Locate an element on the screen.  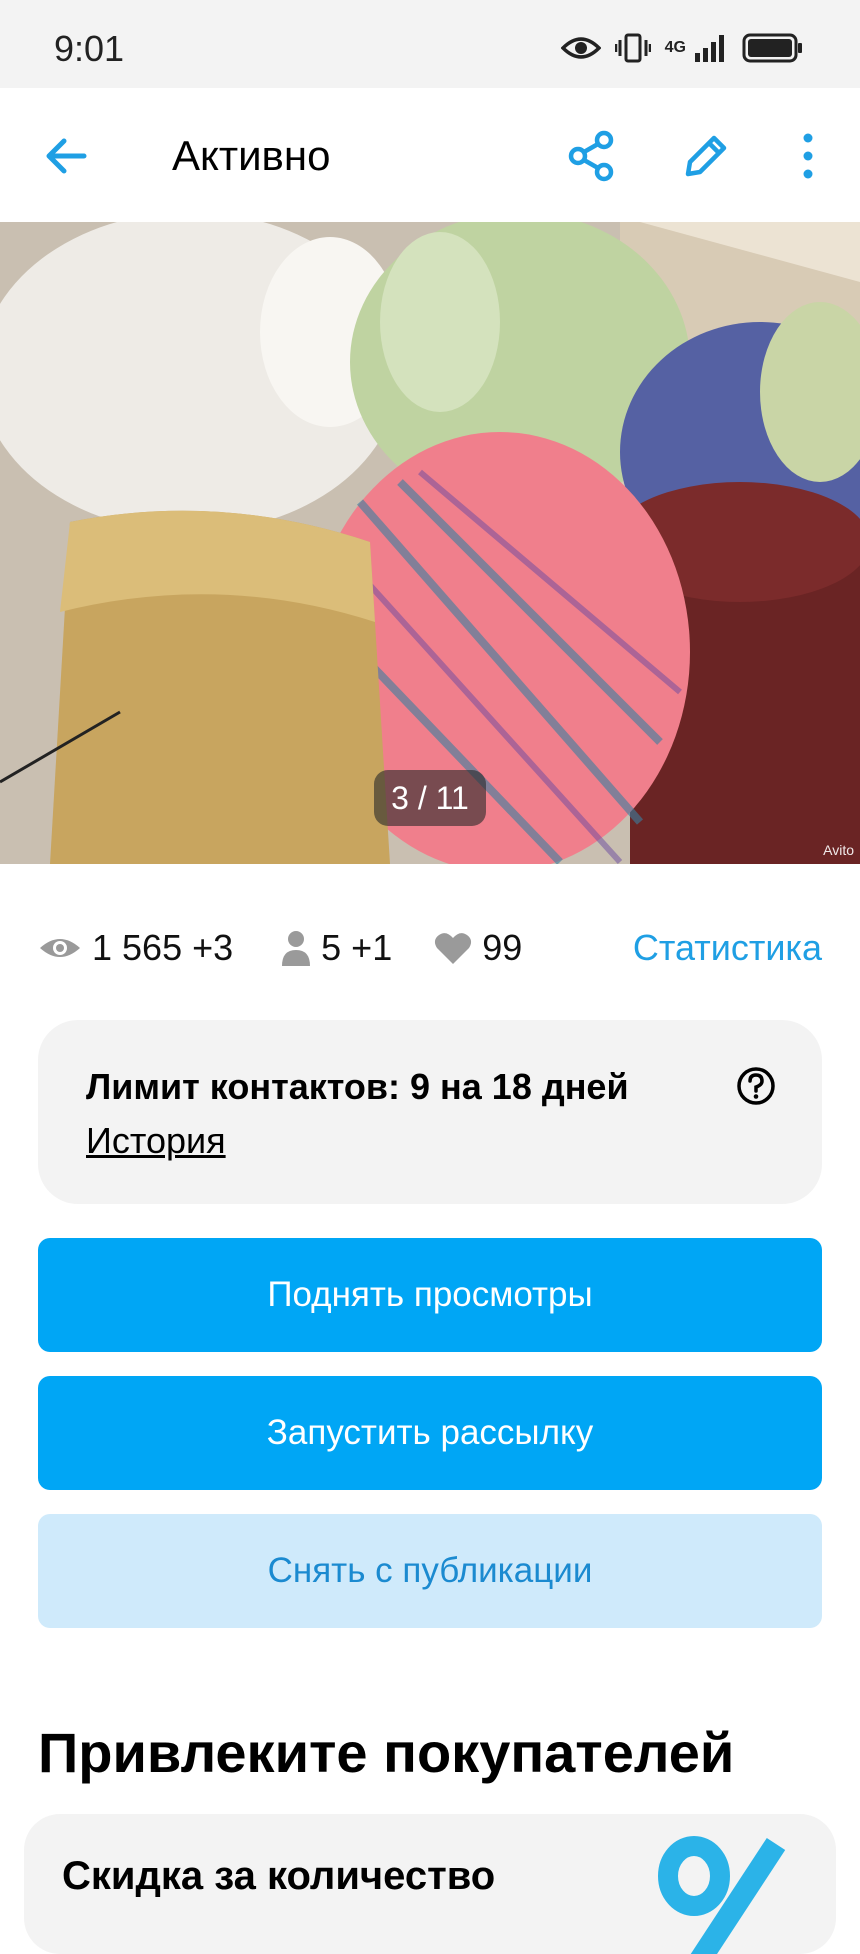
edit-pencil-icon is located at coordinates (706, 156).